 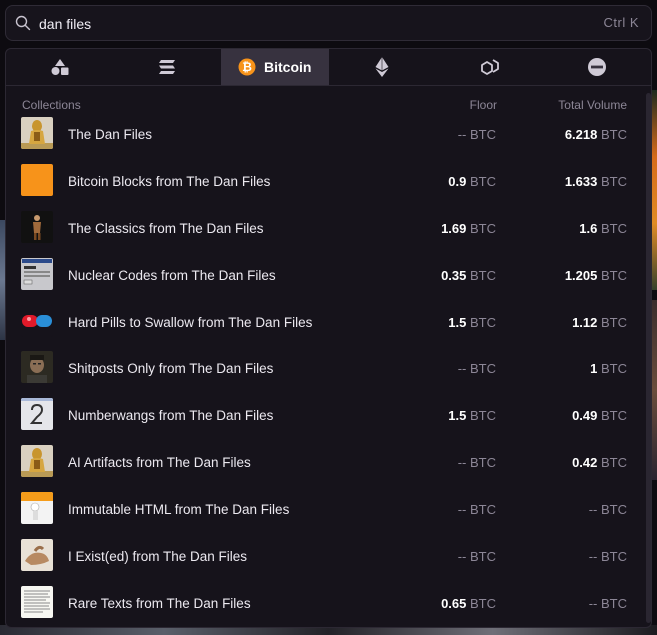 I want to click on tab-bitcoin: ₿ Bitcoin, so click(x=275, y=67).